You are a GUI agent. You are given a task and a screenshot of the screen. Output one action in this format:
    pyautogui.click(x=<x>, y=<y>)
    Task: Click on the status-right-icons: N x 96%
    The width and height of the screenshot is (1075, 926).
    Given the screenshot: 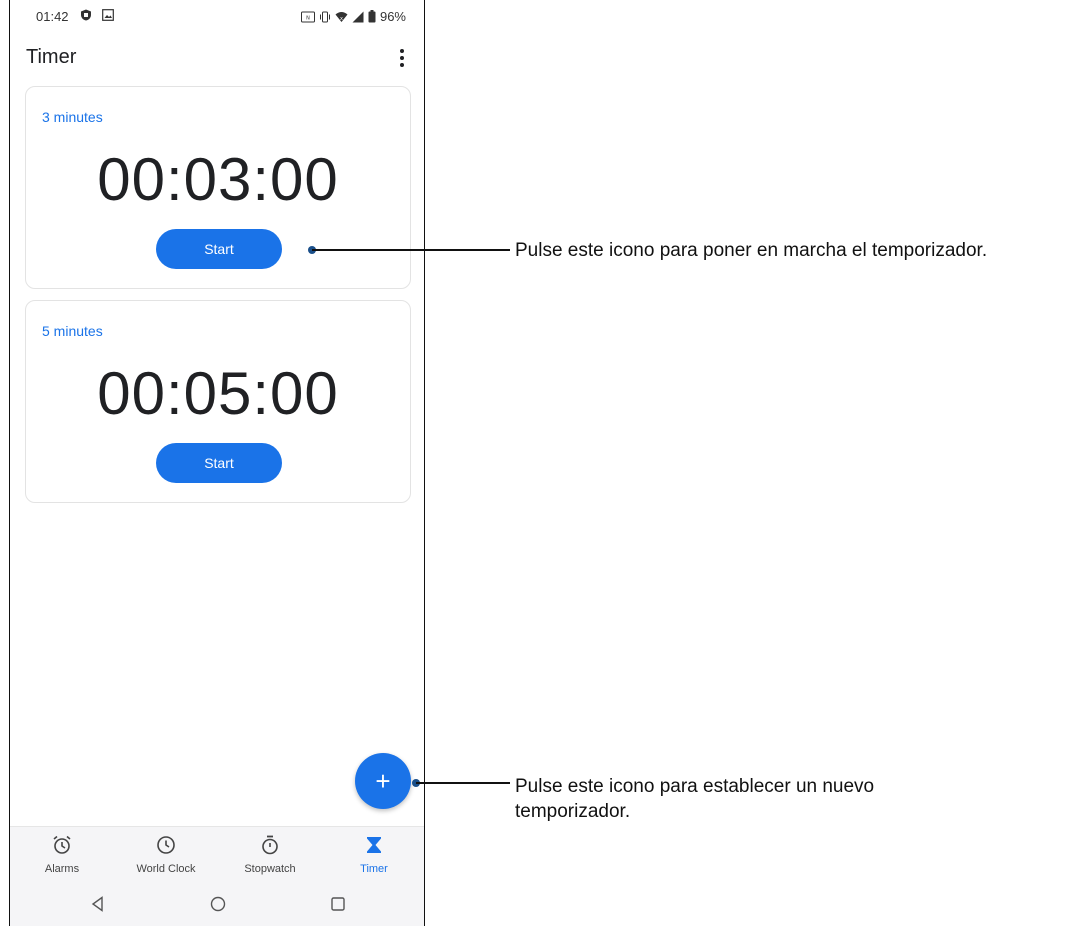 What is the action you would take?
    pyautogui.click(x=353, y=16)
    